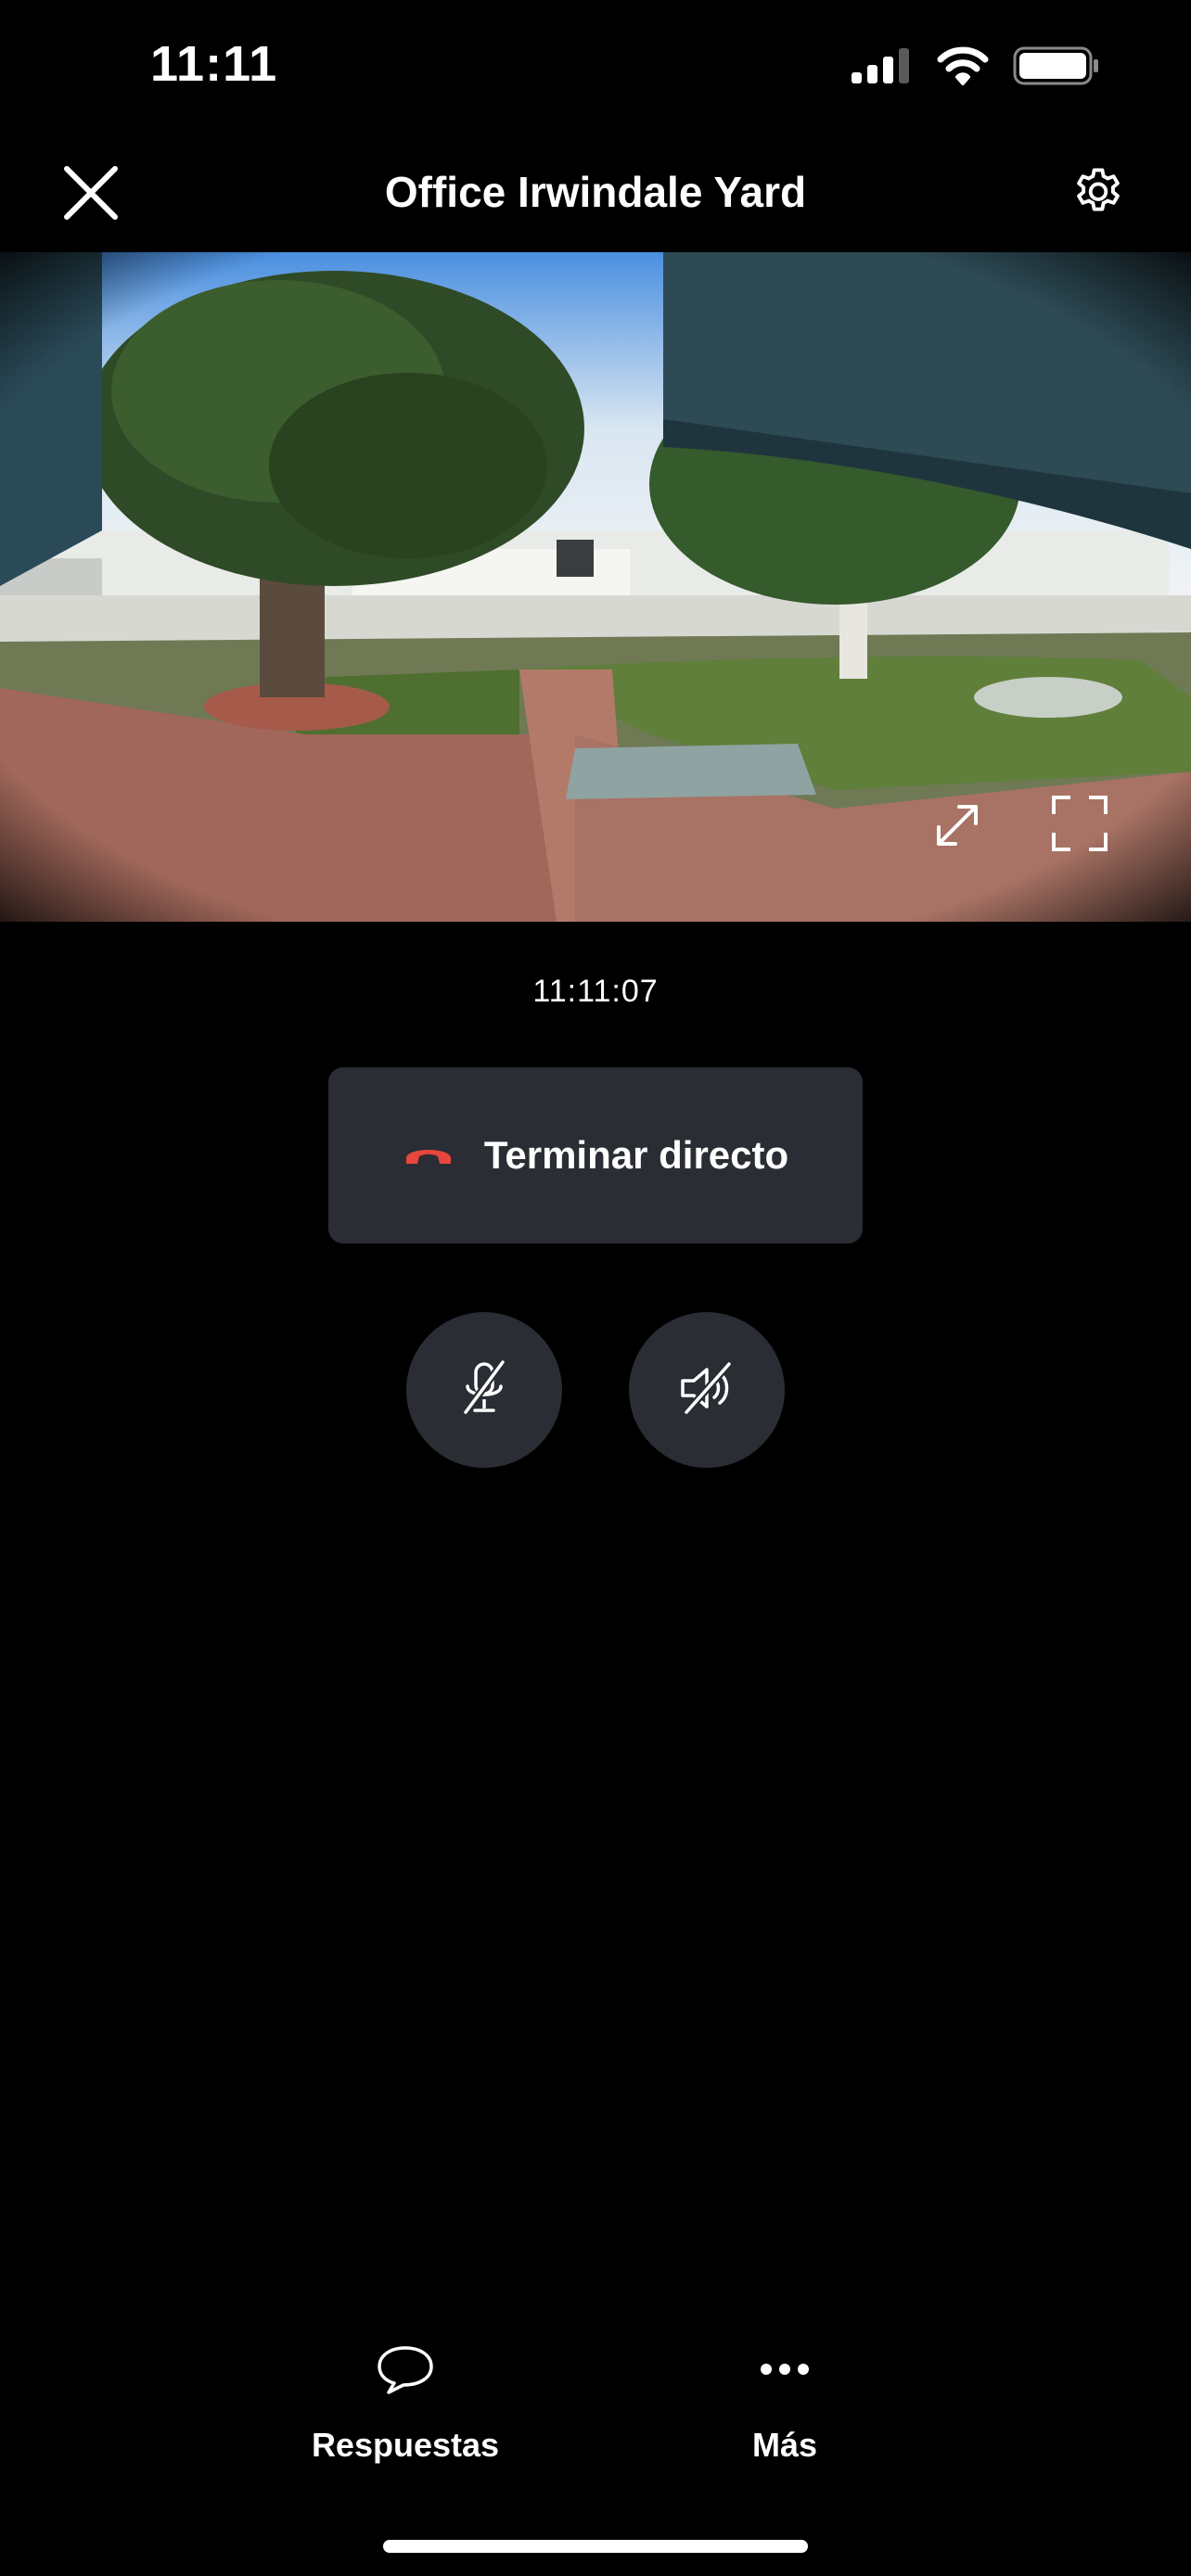 This screenshot has width=1191, height=2576. What do you see at coordinates (595, 2546) in the screenshot?
I see `home-indicator` at bounding box center [595, 2546].